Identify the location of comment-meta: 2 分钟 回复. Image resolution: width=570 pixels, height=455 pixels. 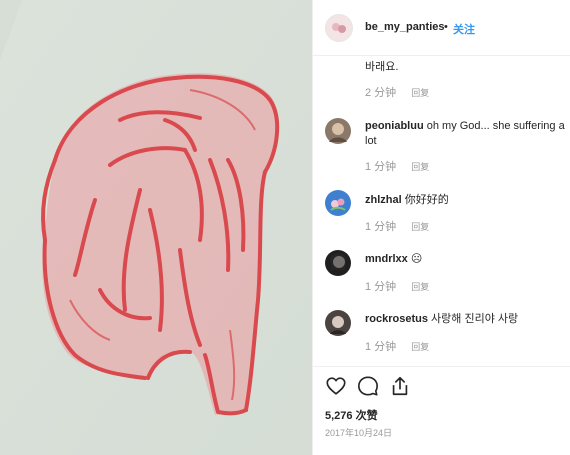
(397, 92).